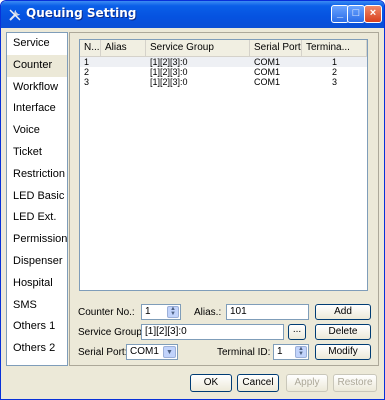  Describe the element at coordinates (198, 48) in the screenshot. I see `column-header-service-group: Service Group` at that location.